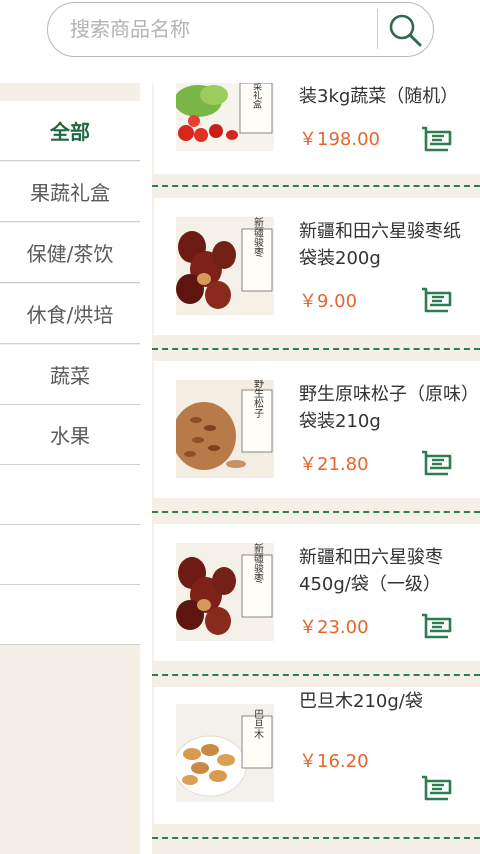  What do you see at coordinates (380, 245) in the screenshot?
I see `product-name: 新疆和田六星骏枣纸袋装200g` at bounding box center [380, 245].